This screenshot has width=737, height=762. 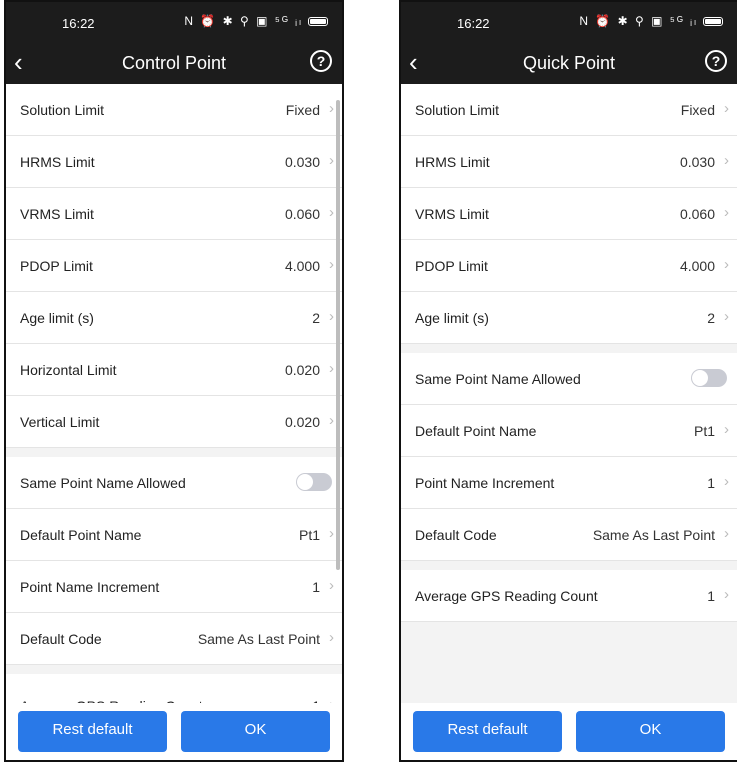 What do you see at coordinates (174, 370) in the screenshot?
I see `setting-row-horizontal-limit: Horizontal Limit 0.020 ›` at bounding box center [174, 370].